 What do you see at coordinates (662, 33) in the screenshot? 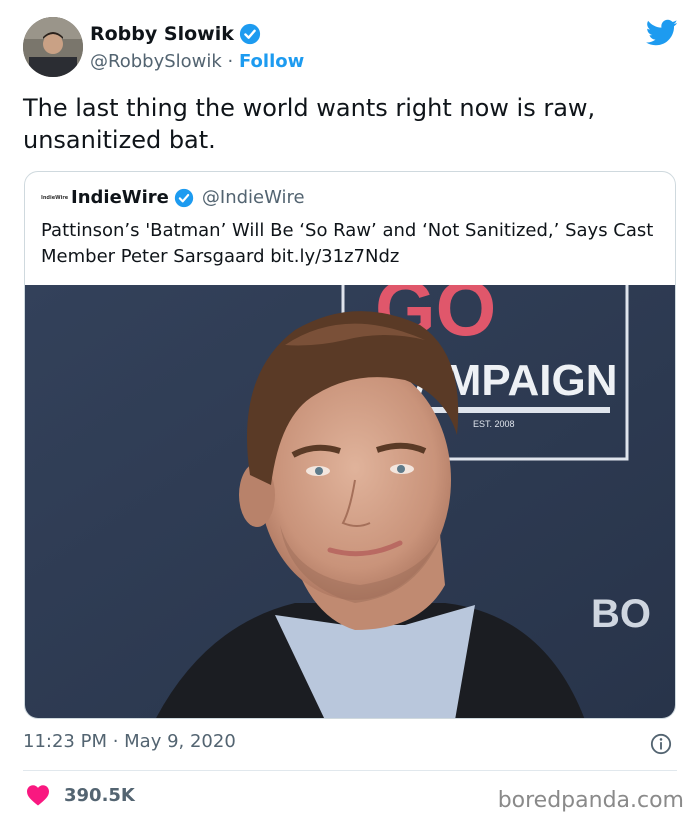
I see `twitter-bird-icon` at bounding box center [662, 33].